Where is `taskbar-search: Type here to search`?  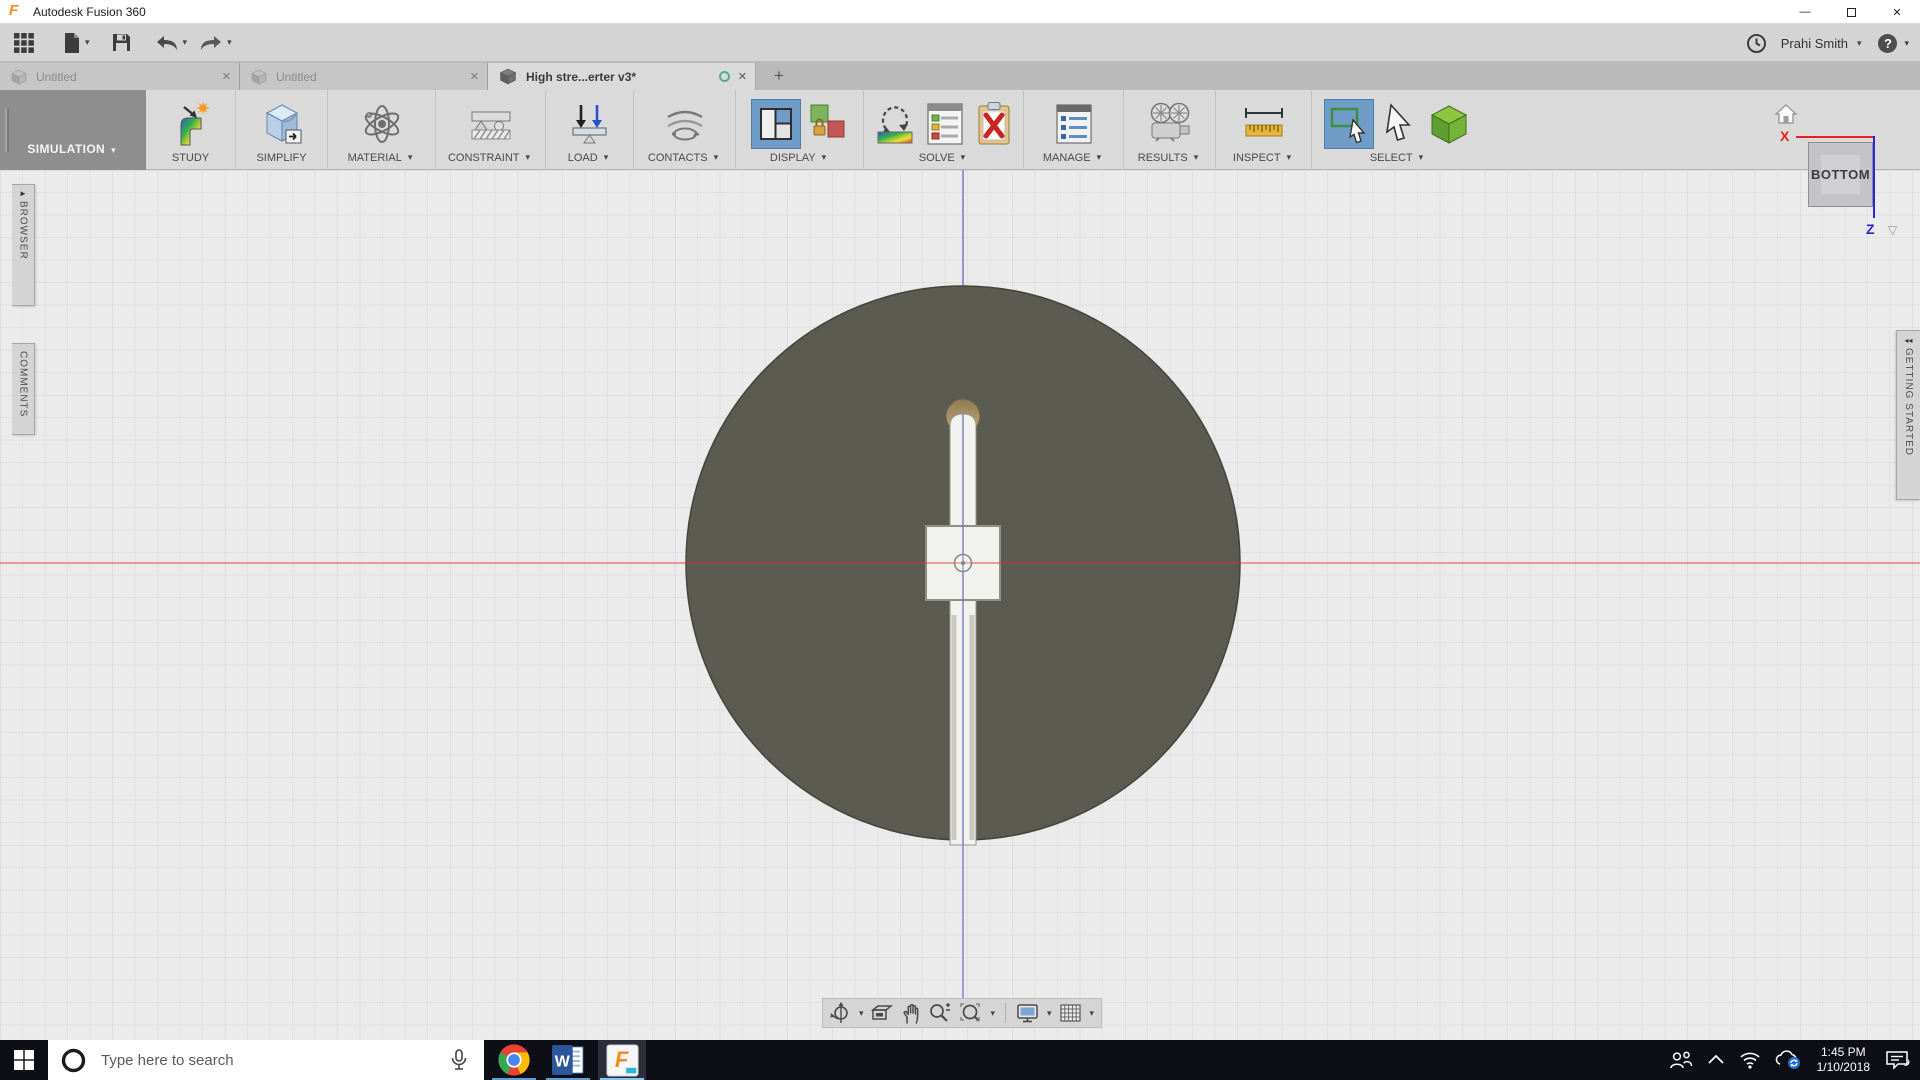
taskbar-search: Type here to search is located at coordinates (266, 1060).